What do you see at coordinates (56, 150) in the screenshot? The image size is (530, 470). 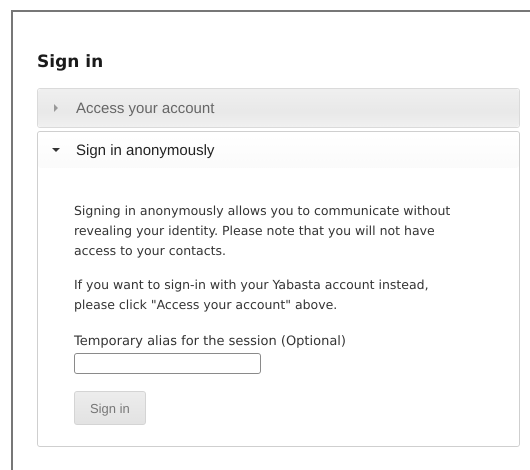 I see `caret-down-icon` at bounding box center [56, 150].